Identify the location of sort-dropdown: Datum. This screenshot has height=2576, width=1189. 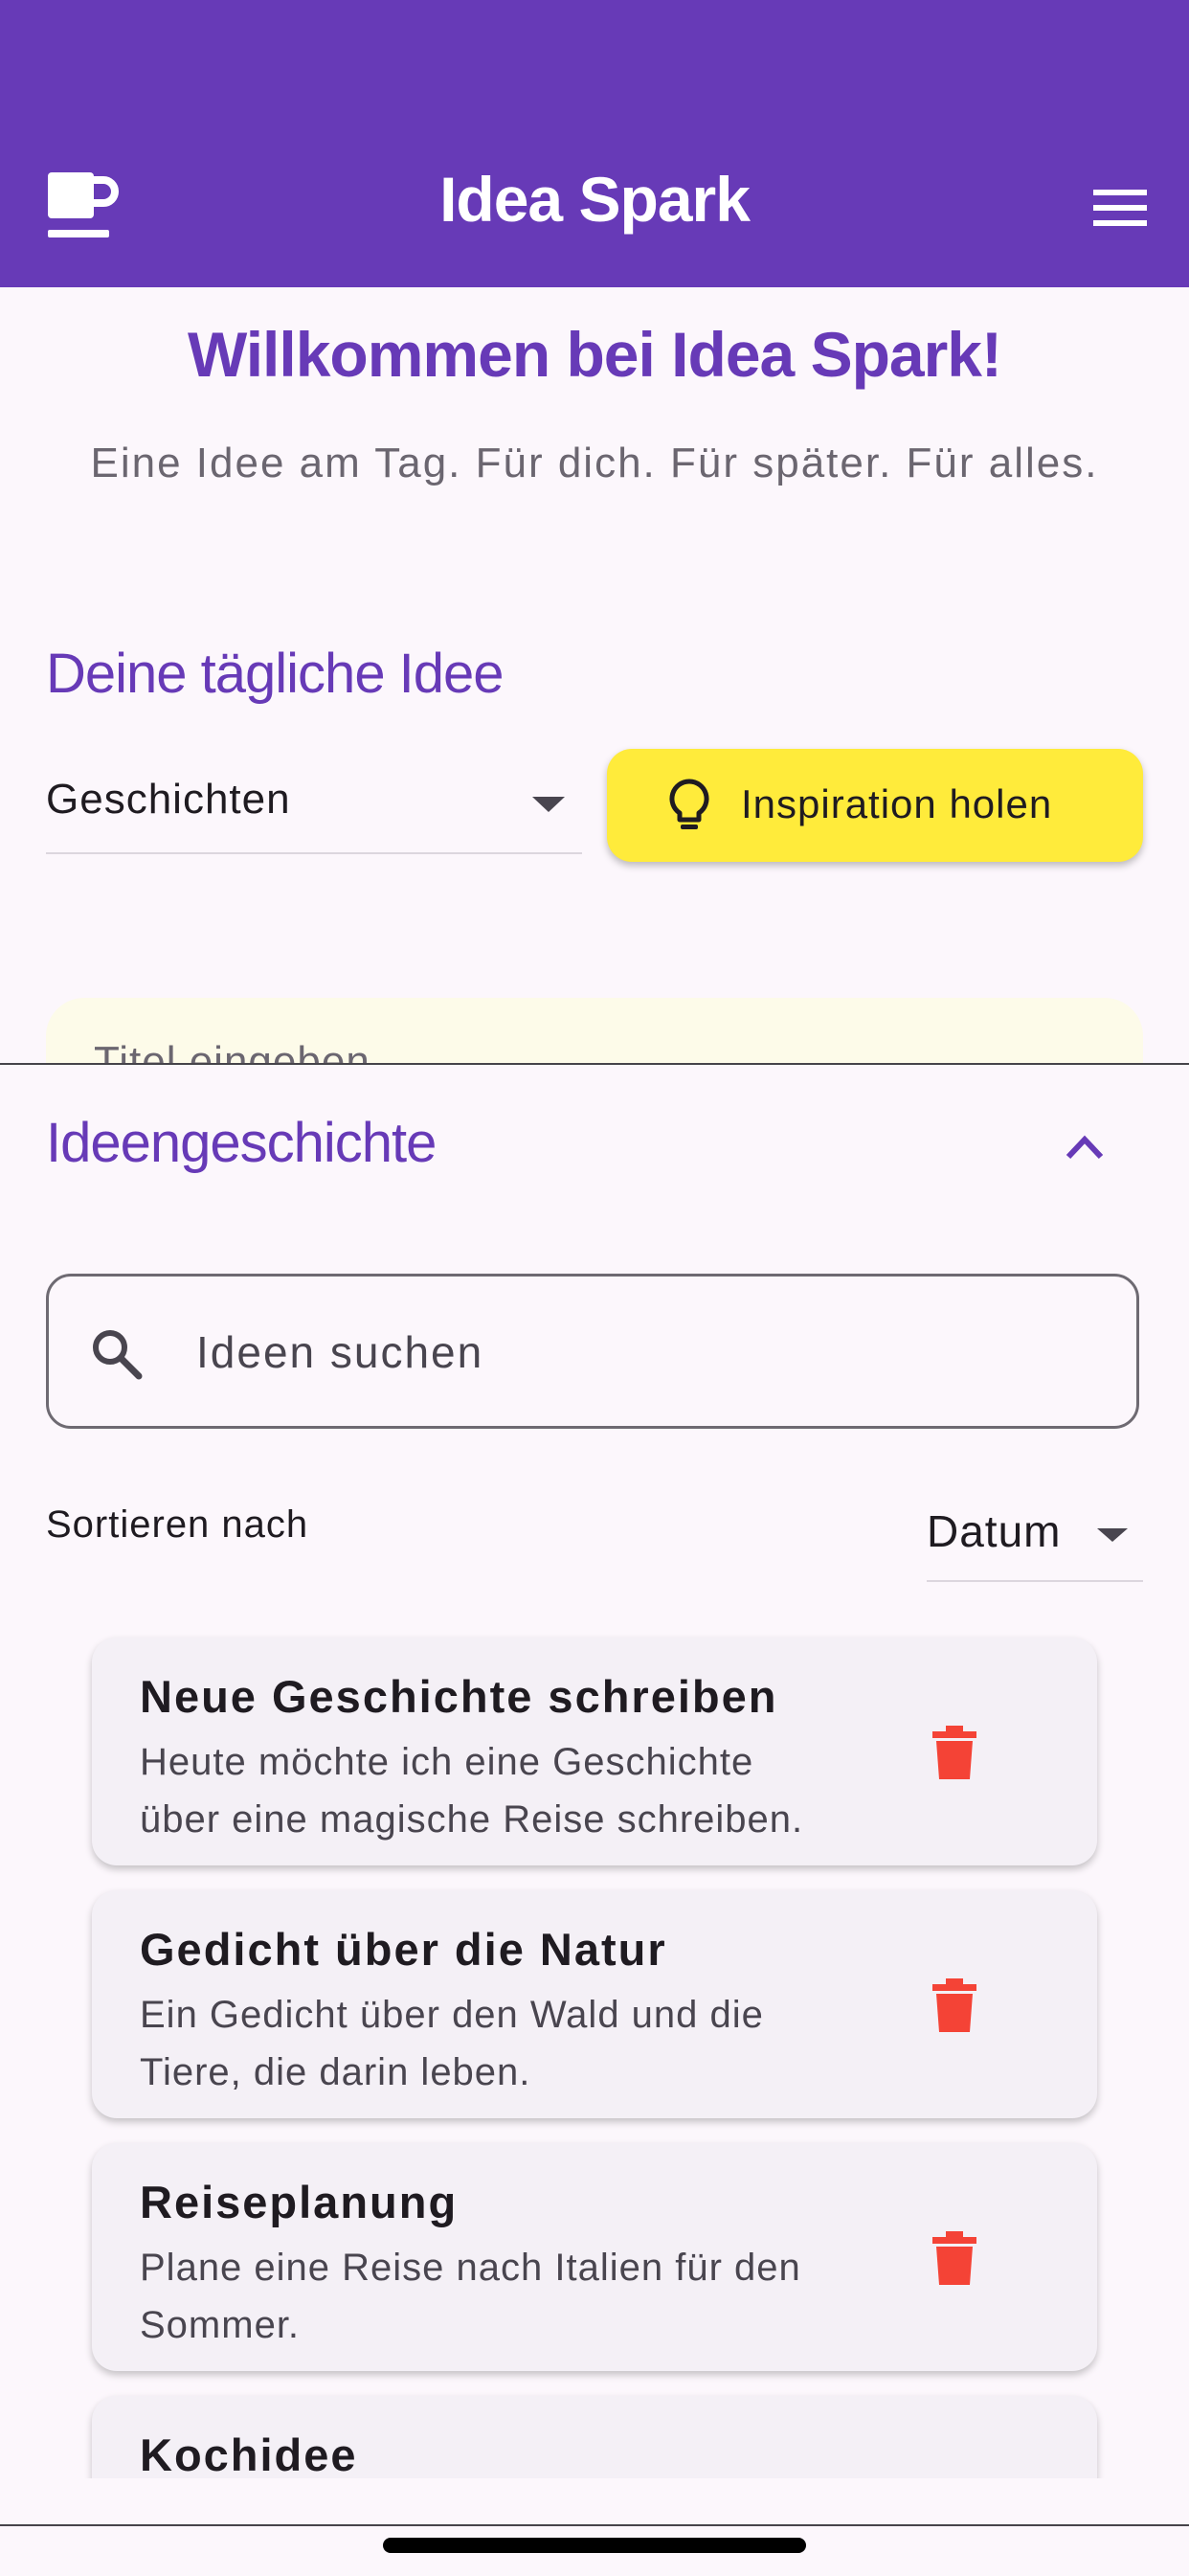
(1035, 1534).